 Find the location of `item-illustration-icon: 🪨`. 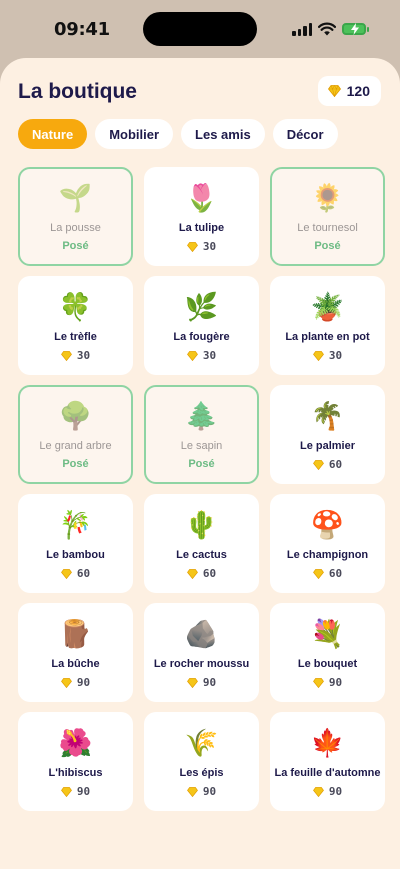

item-illustration-icon: 🪨 is located at coordinates (201, 634).